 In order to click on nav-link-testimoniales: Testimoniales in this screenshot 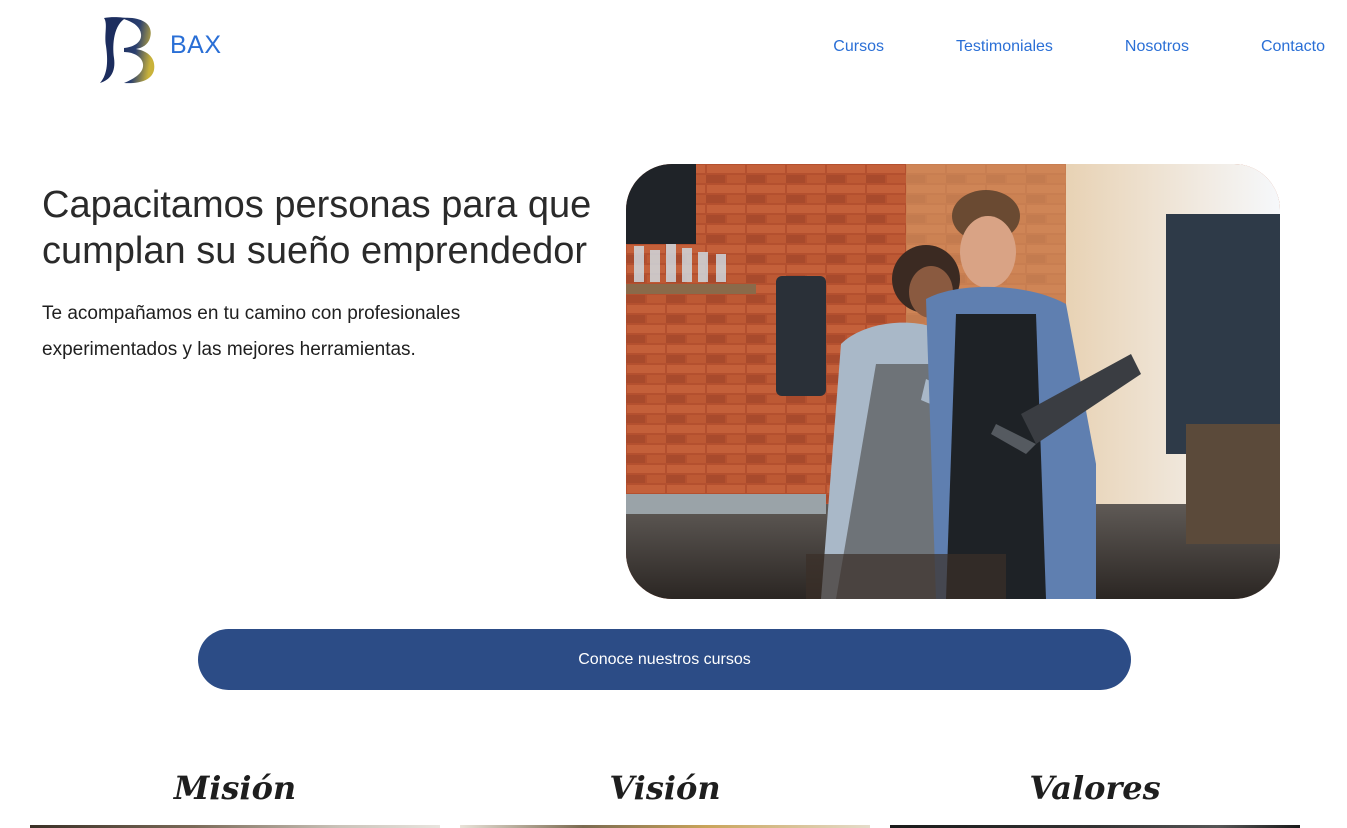, I will do `click(1004, 47)`.